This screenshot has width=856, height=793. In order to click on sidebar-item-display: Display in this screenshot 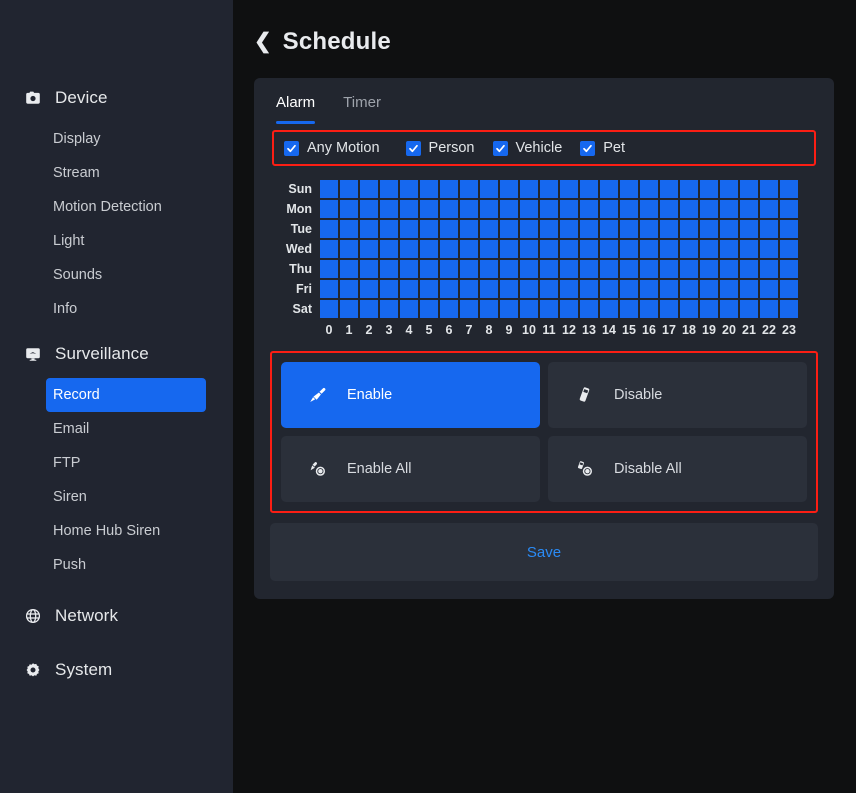, I will do `click(126, 139)`.